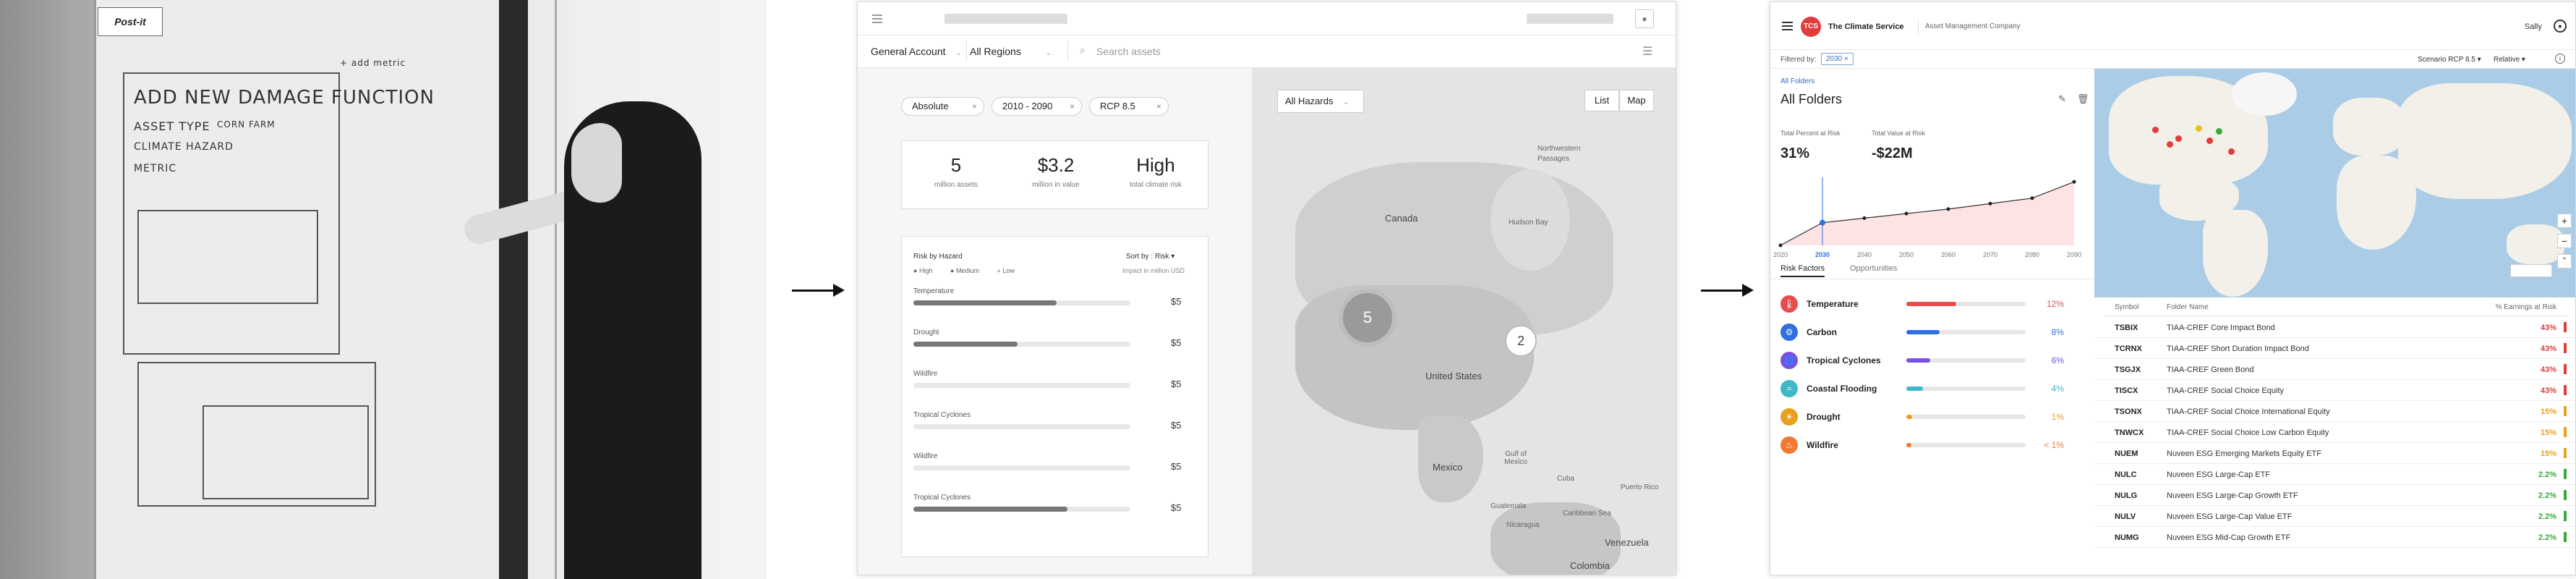  I want to click on regions-select: All Regions ⌄, so click(1017, 51).